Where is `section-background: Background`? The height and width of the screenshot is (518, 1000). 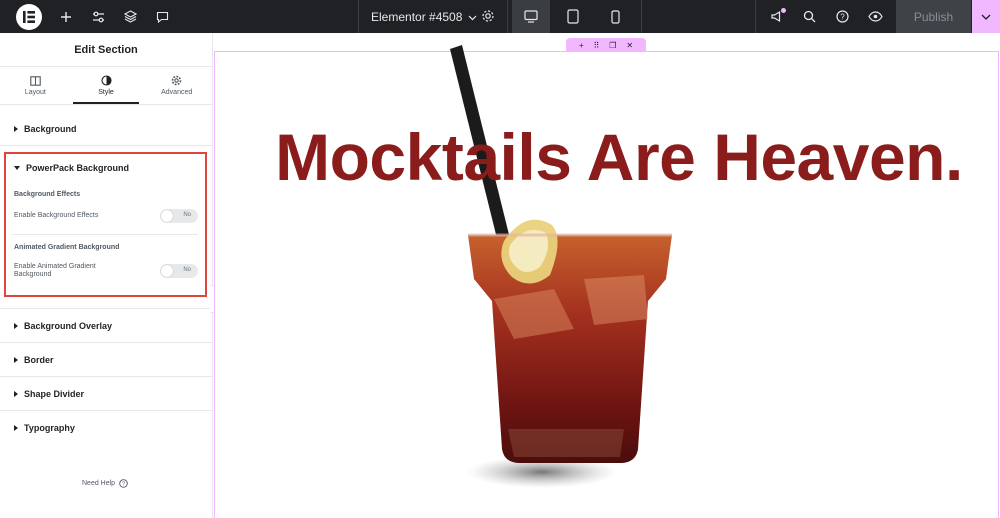
section-background: Background is located at coordinates (106, 129).